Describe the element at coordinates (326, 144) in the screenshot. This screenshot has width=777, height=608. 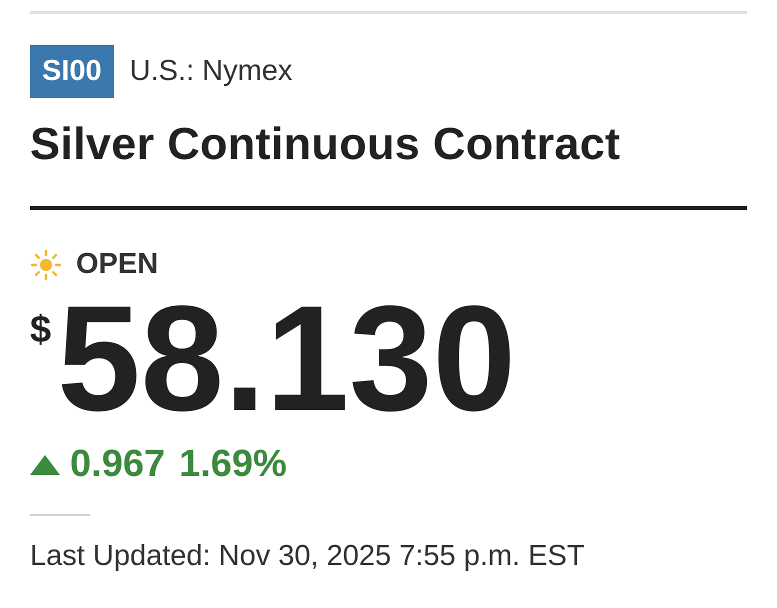
I see `instrument-title: Silver Continuous Contract` at that location.